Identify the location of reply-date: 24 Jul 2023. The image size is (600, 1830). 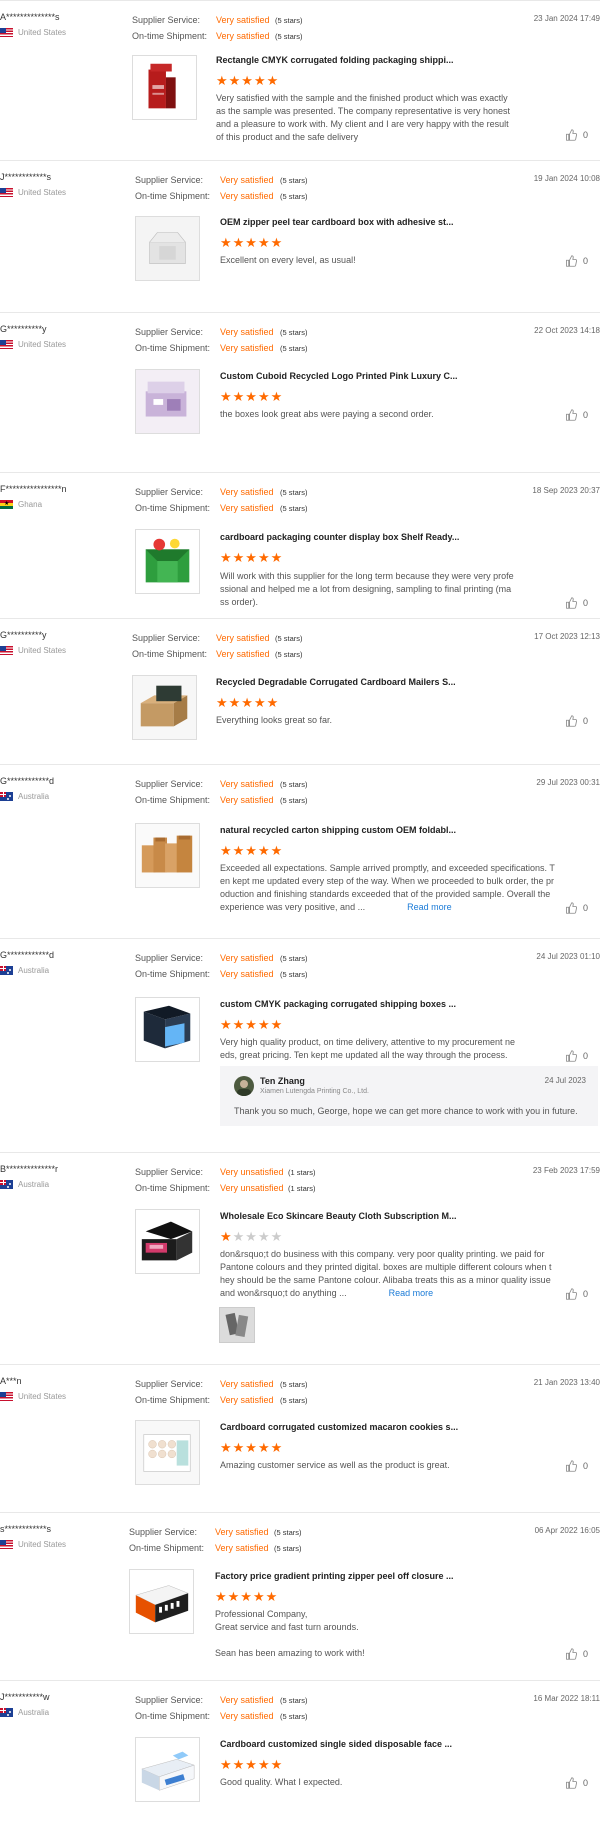
(565, 1080).